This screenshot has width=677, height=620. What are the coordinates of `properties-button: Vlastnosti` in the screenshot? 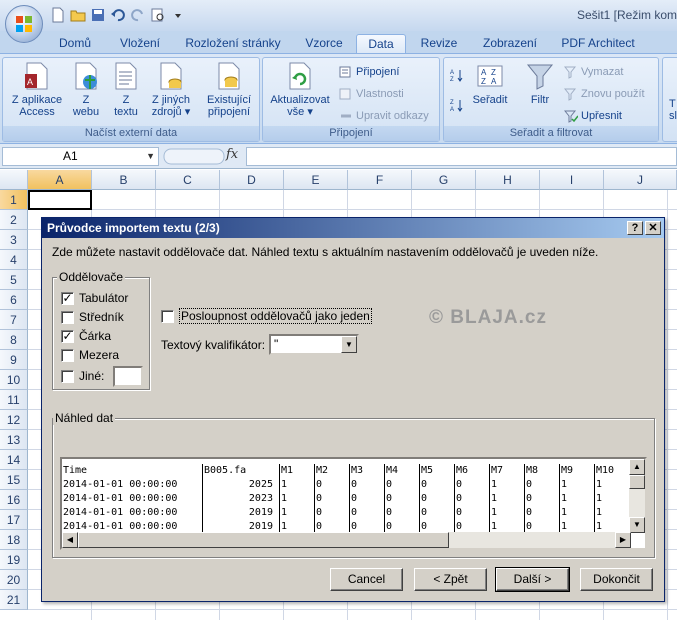 It's located at (371, 94).